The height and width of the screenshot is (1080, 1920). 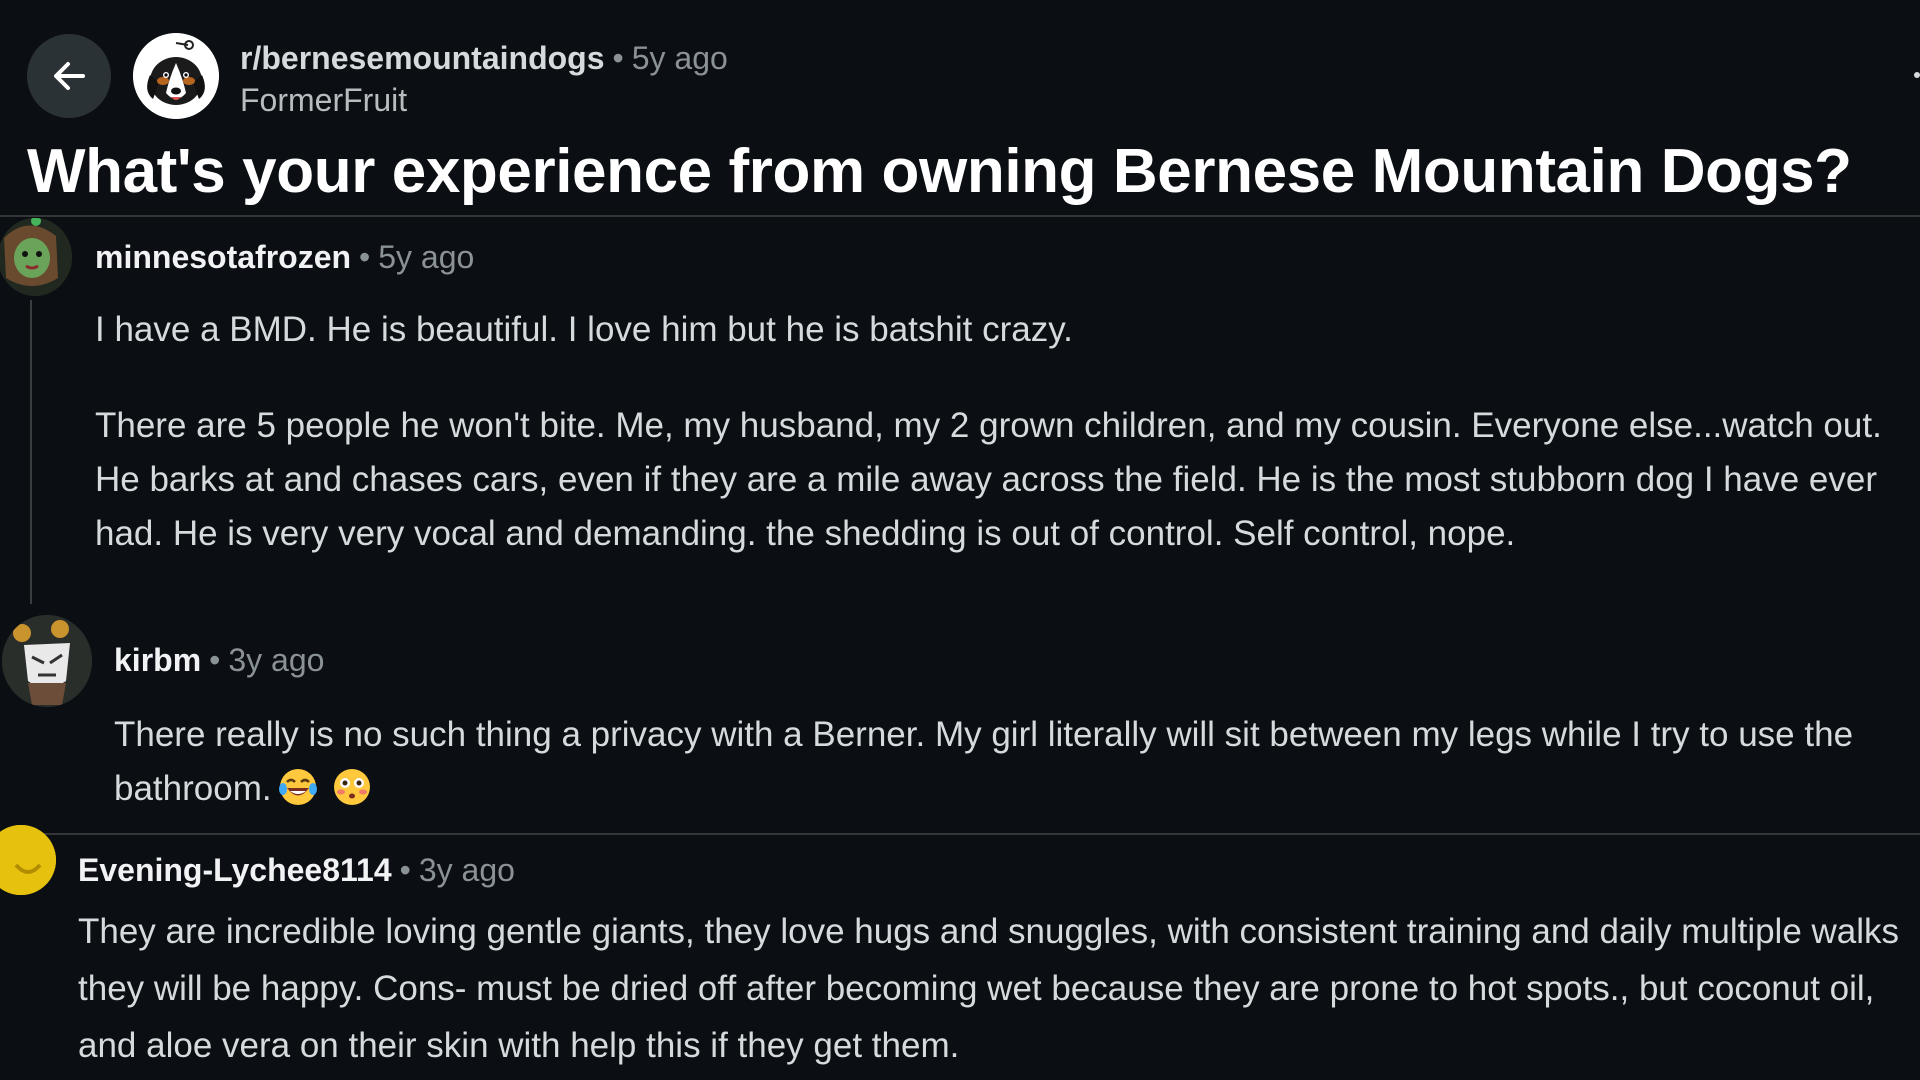 I want to click on comment-meta: Evening-Lychee8114 • 3y ago, so click(x=296, y=870).